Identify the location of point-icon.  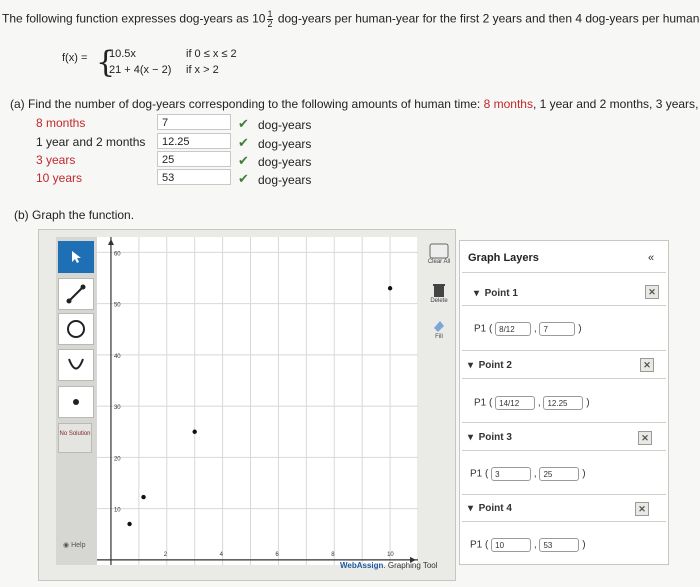
(76, 402).